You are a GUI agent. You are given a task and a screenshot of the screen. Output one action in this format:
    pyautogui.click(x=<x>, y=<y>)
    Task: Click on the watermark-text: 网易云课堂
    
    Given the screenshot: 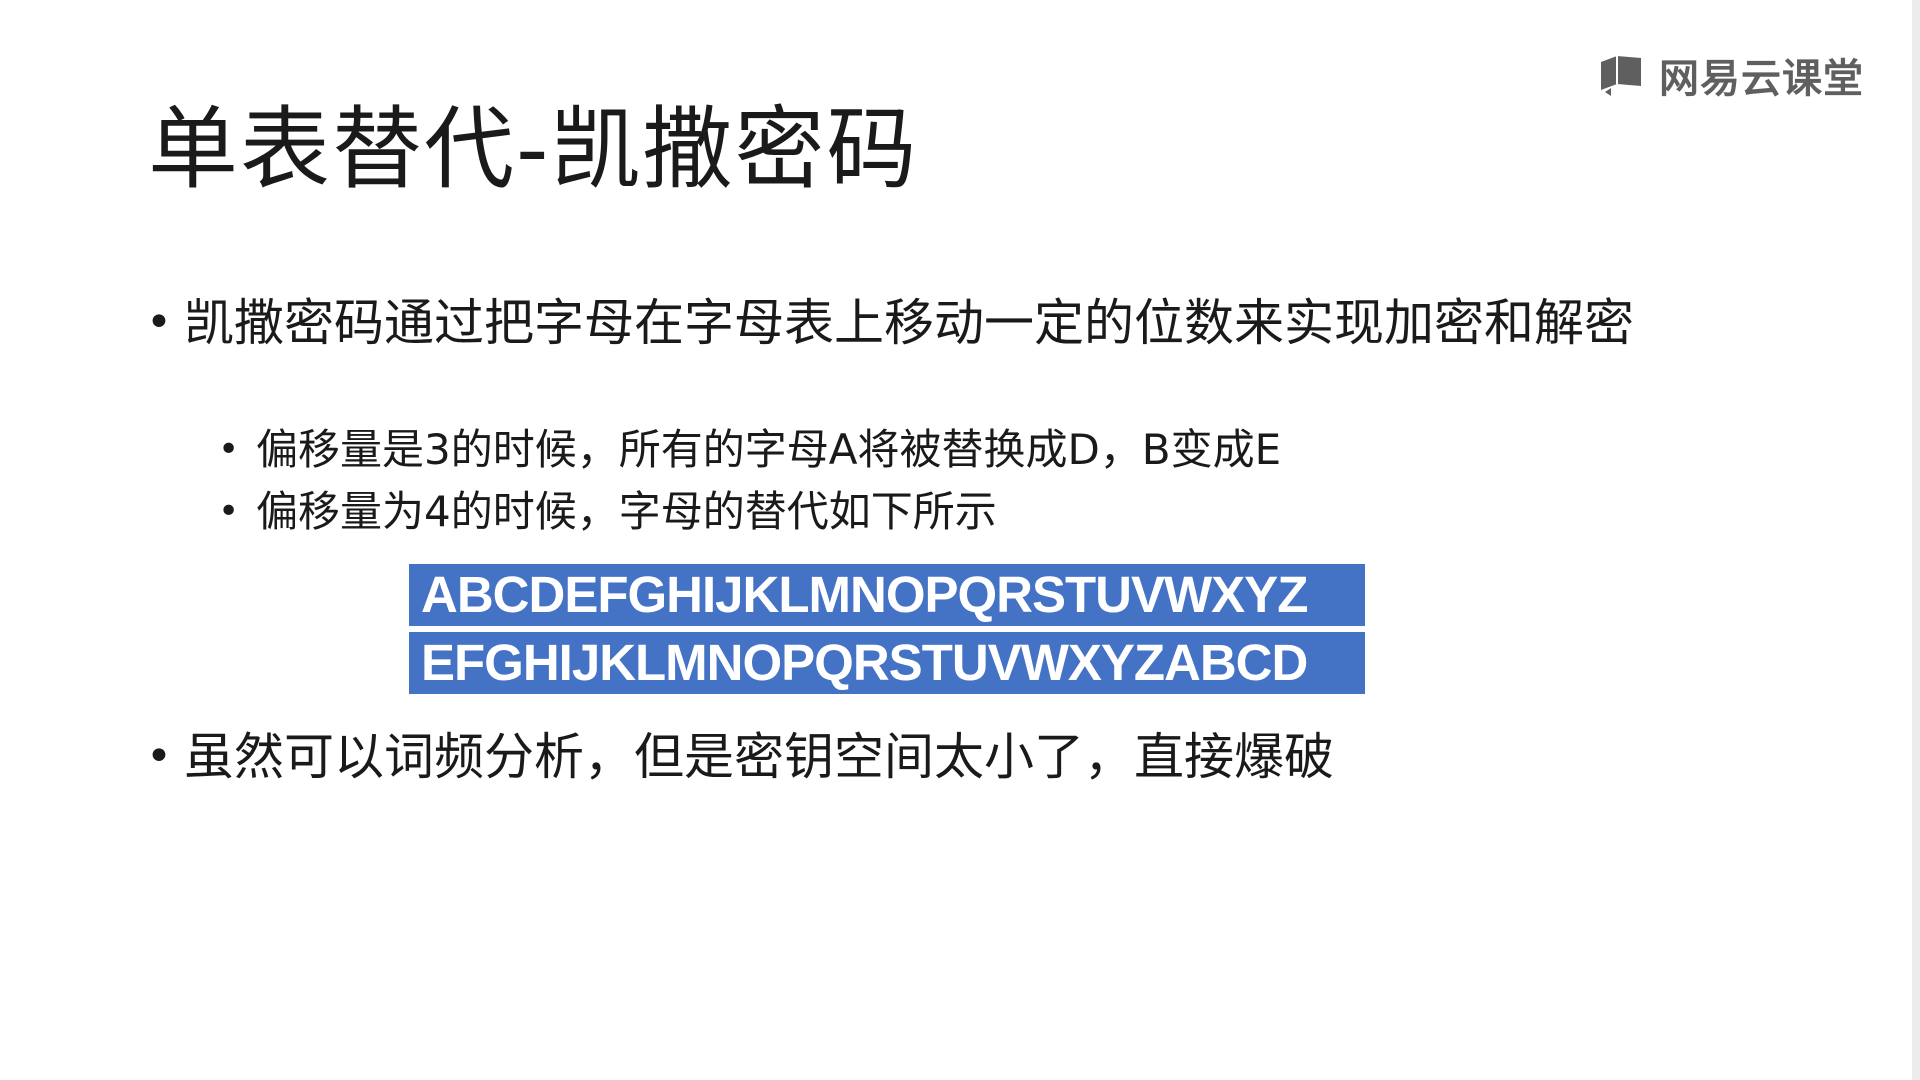 What is the action you would take?
    pyautogui.click(x=1761, y=79)
    